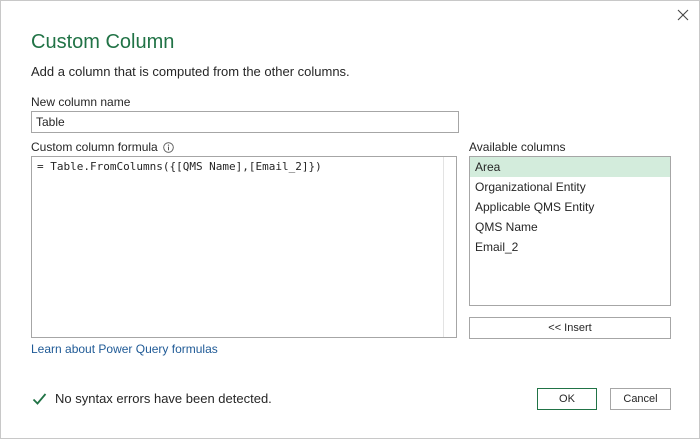 Image resolution: width=700 pixels, height=439 pixels. What do you see at coordinates (39, 398) in the screenshot?
I see `checkmark-icon` at bounding box center [39, 398].